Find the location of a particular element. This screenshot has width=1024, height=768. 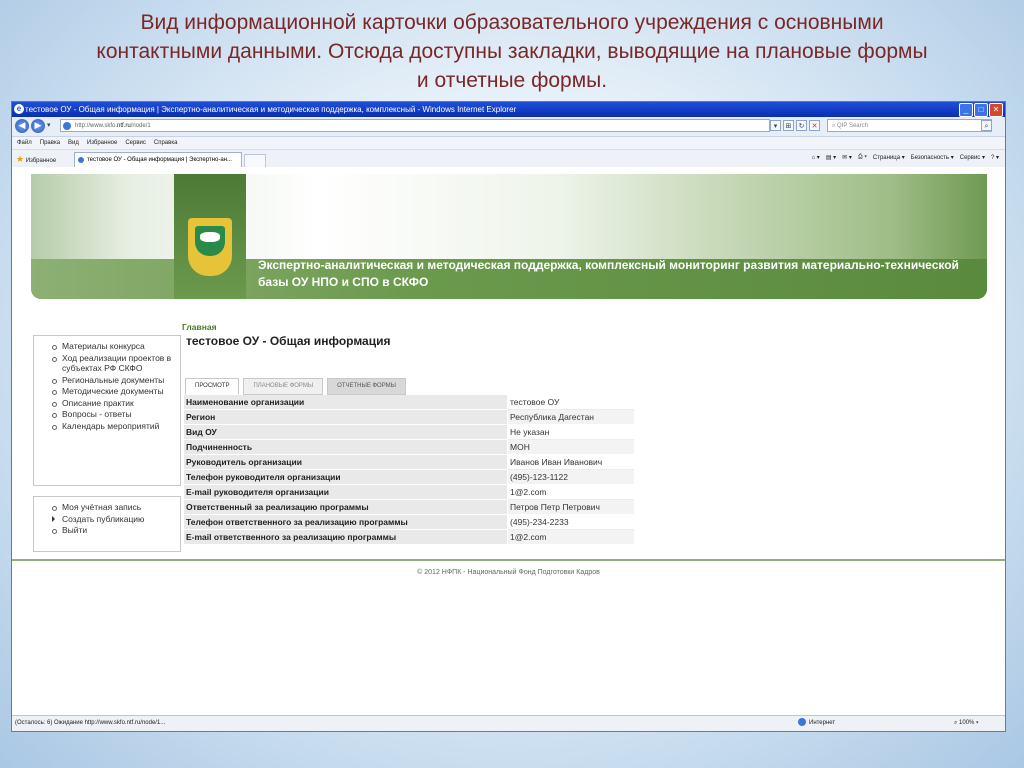

tab-page-icon is located at coordinates (81, 160).